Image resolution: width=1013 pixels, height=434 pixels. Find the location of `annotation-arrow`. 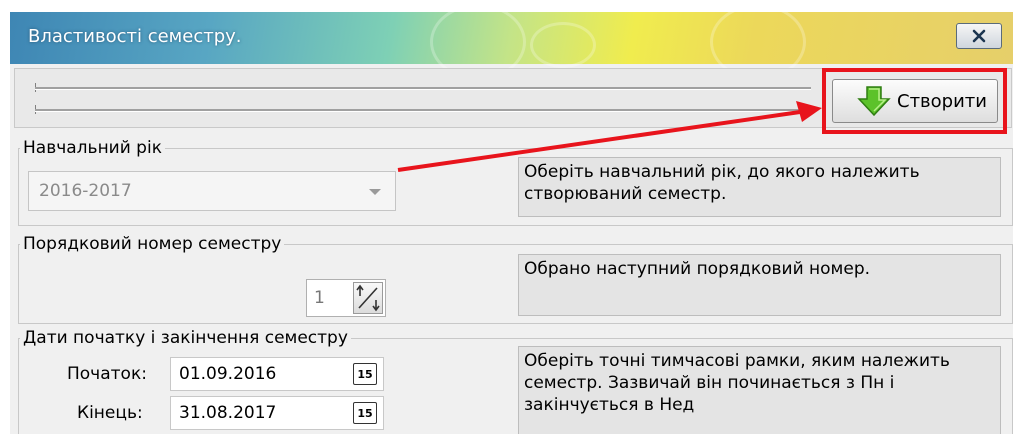

annotation-arrow is located at coordinates (609, 136).